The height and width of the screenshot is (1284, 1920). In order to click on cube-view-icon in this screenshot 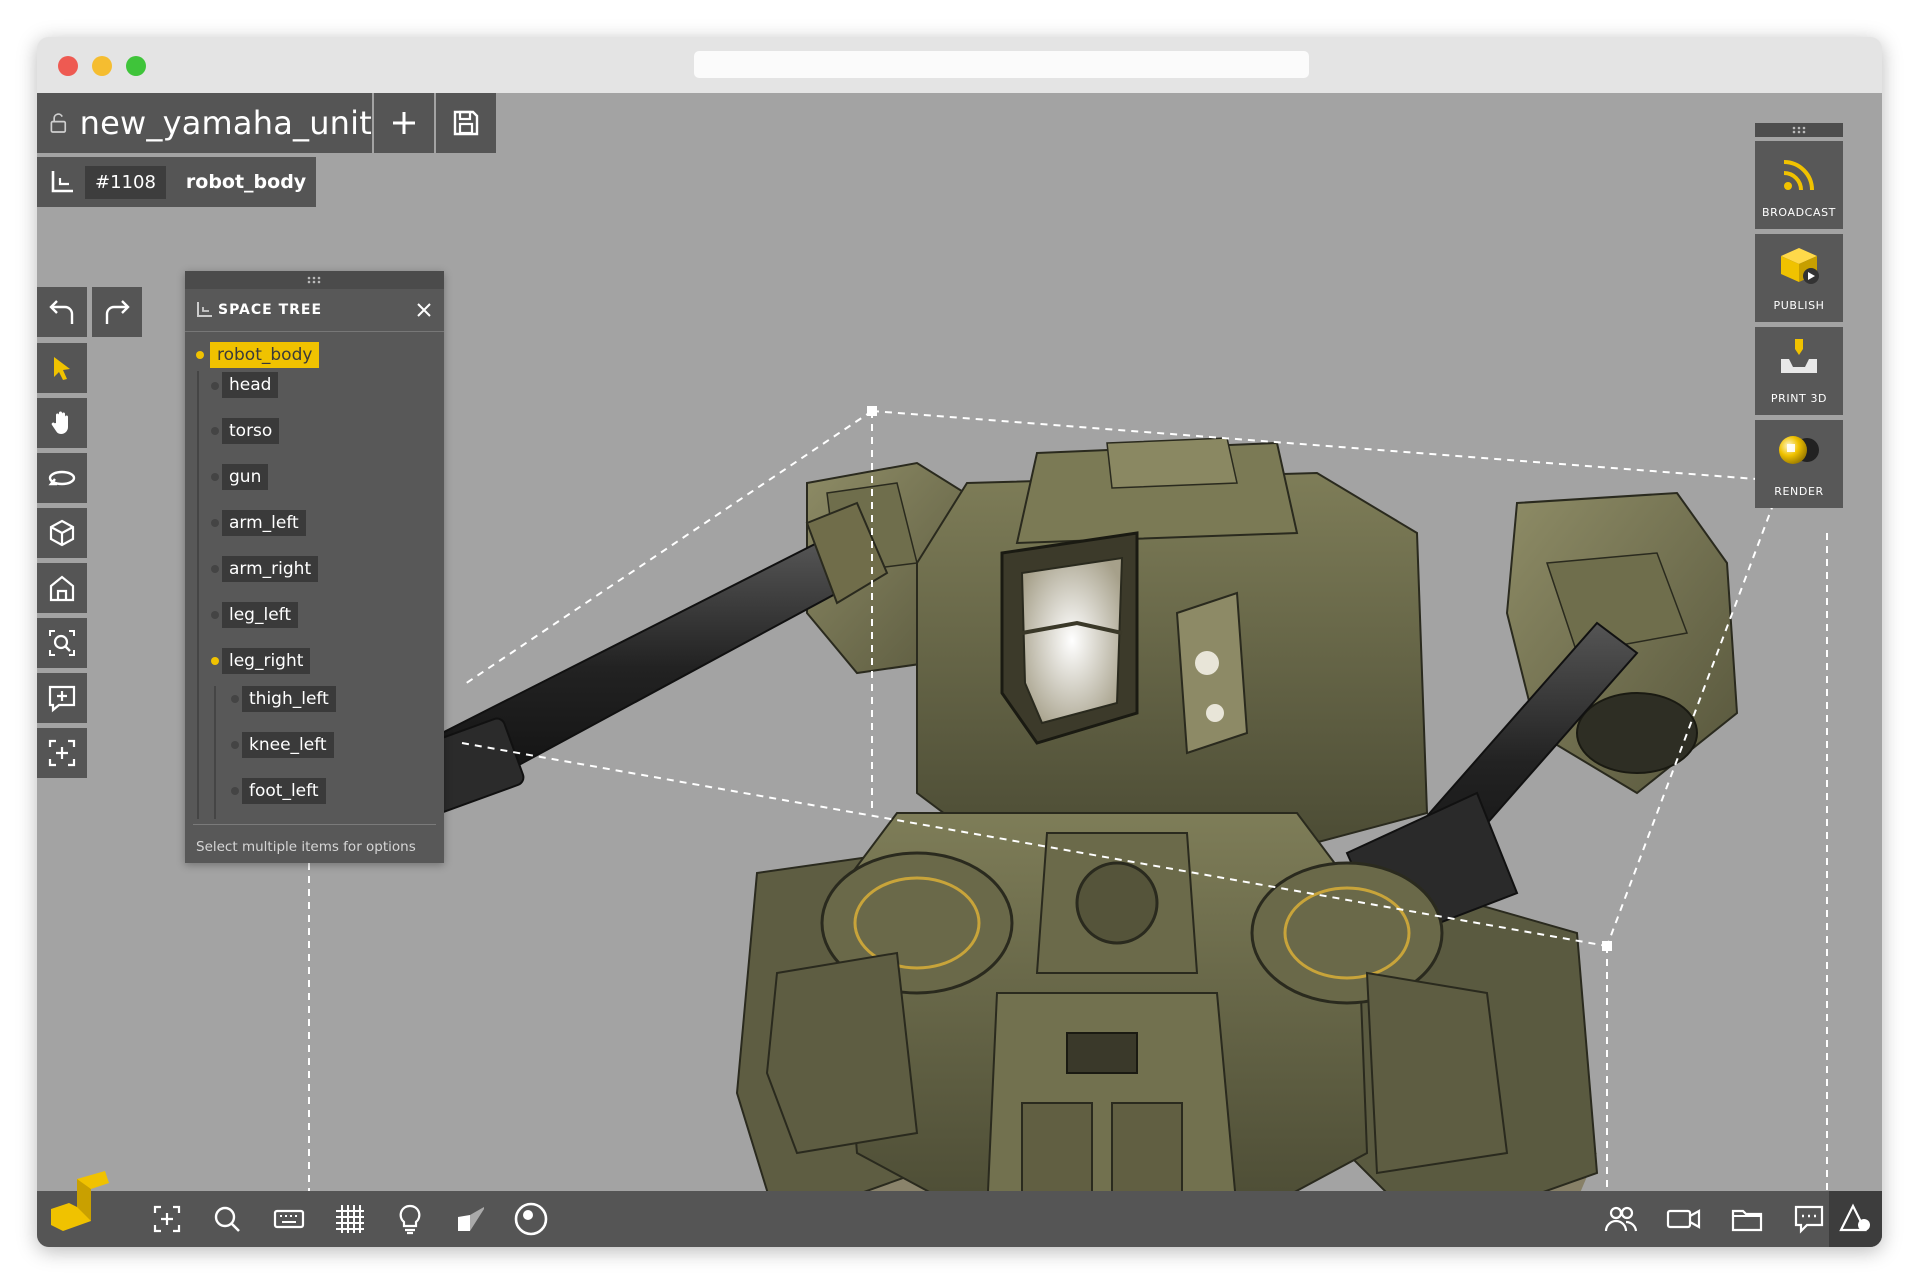, I will do `click(62, 533)`.